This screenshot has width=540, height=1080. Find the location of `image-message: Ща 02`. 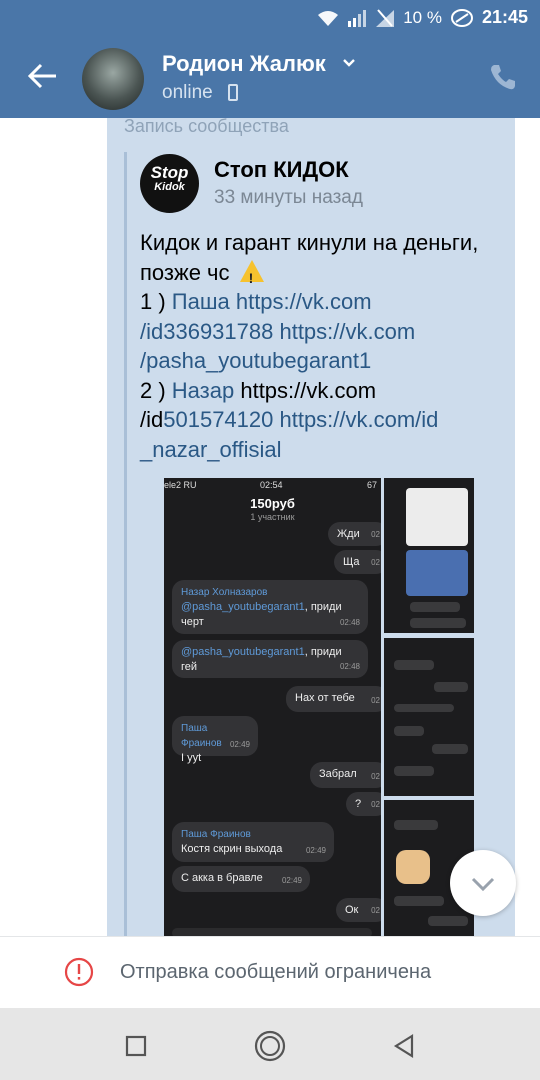

image-message: Ща 02 is located at coordinates (357, 562).